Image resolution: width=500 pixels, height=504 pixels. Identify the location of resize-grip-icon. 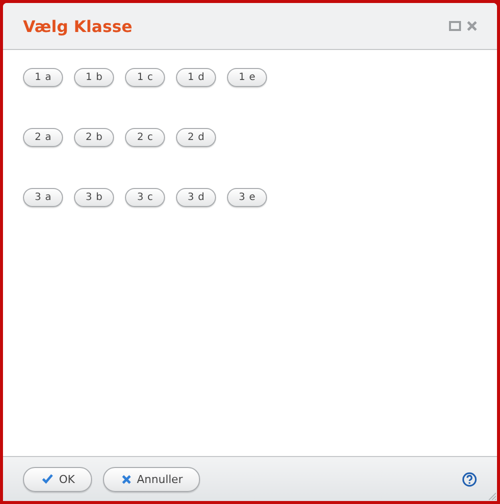
(492, 496).